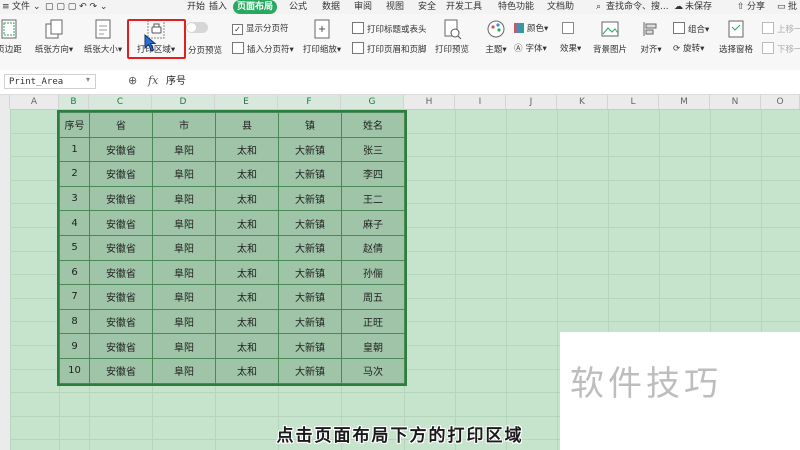  What do you see at coordinates (184, 125) in the screenshot?
I see `header-cell: 市` at bounding box center [184, 125].